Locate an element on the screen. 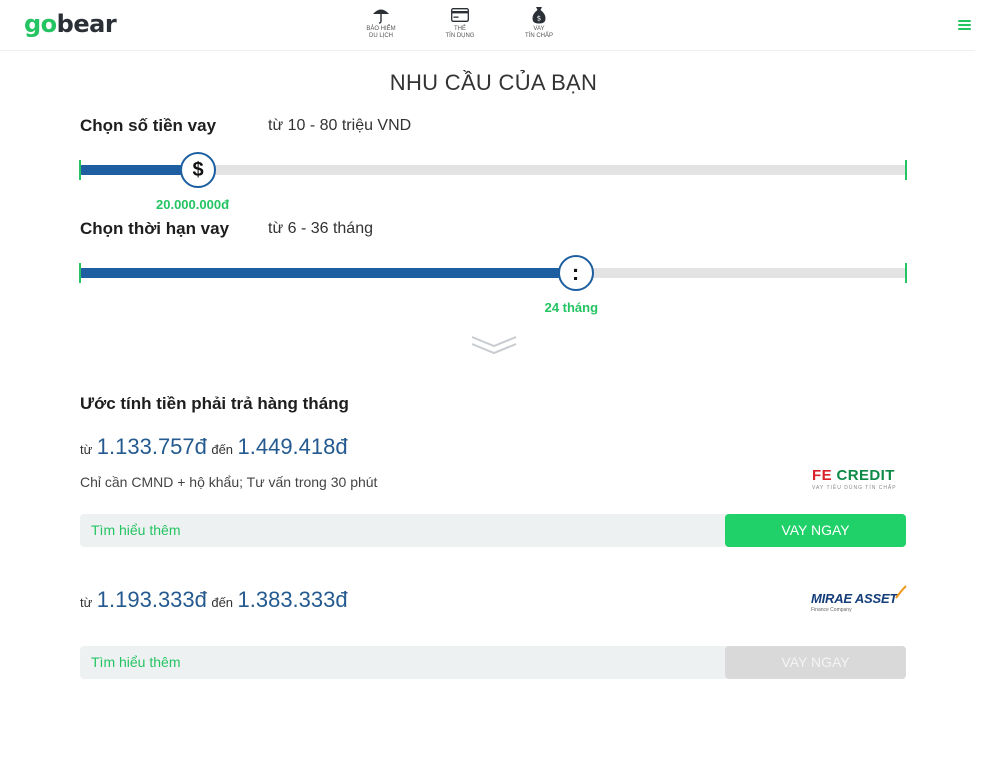  nav-item-credit-card: THẺ TÍN DỤNG is located at coordinates (460, 23).